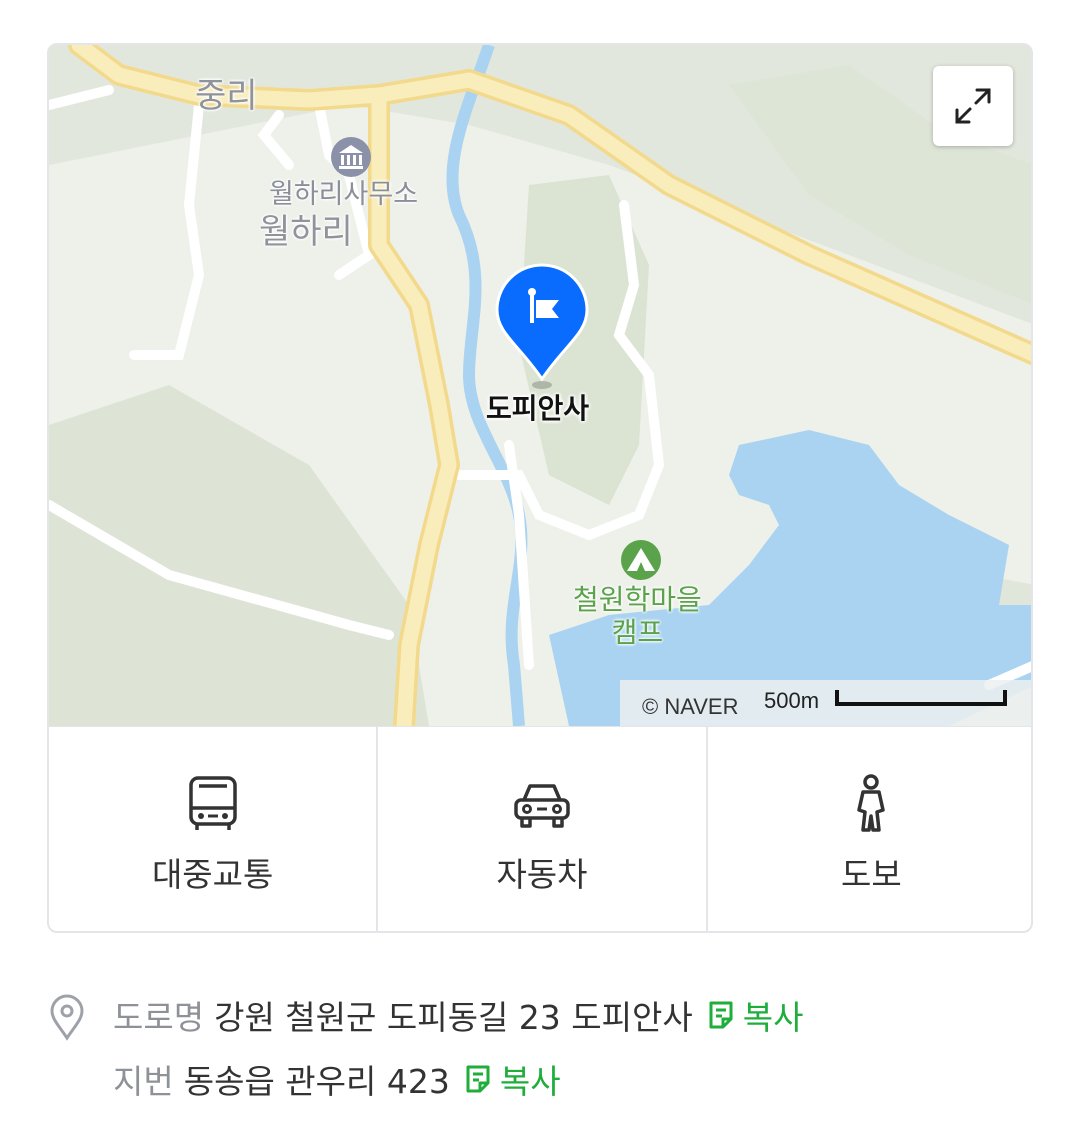  What do you see at coordinates (542, 806) in the screenshot?
I see `car-icon` at bounding box center [542, 806].